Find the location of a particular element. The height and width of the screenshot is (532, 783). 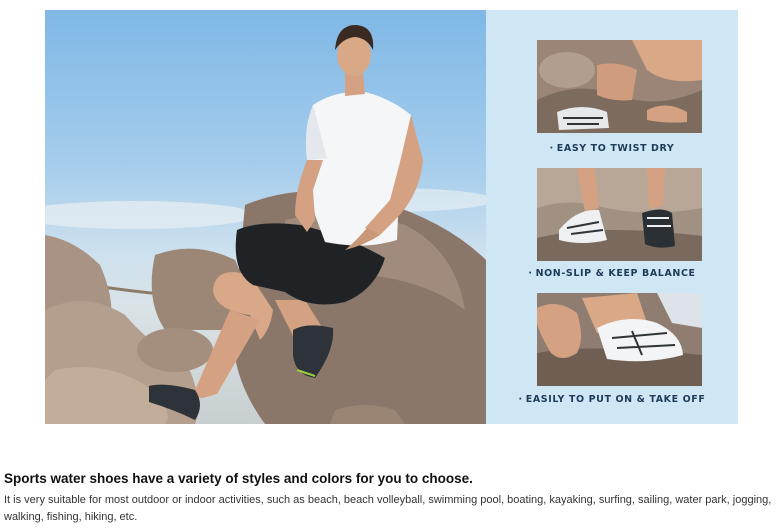

feature-caption-non-slip: · NON-SLIP & KEEP BALANCE is located at coordinates (612, 273).